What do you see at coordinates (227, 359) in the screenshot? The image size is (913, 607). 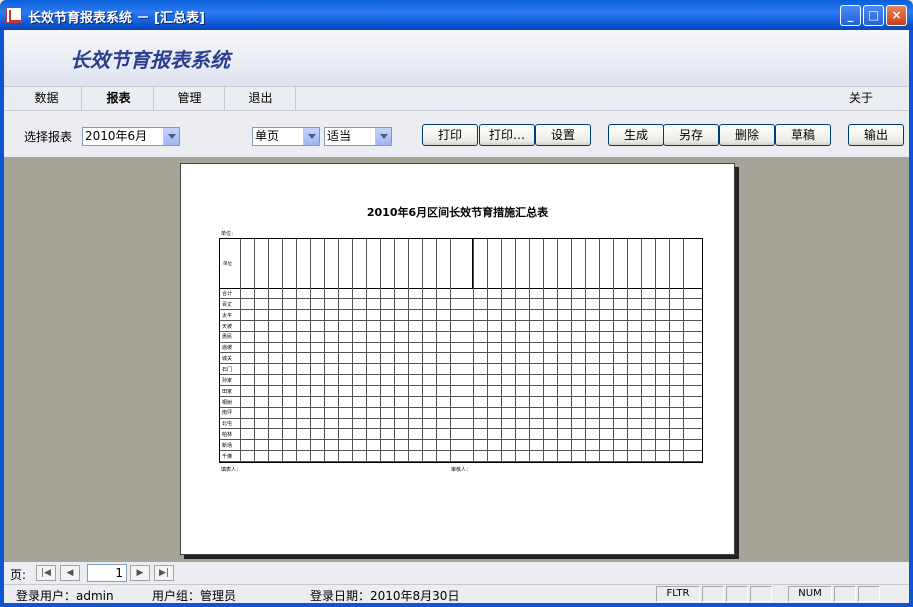 I see `row-label: 城关` at bounding box center [227, 359].